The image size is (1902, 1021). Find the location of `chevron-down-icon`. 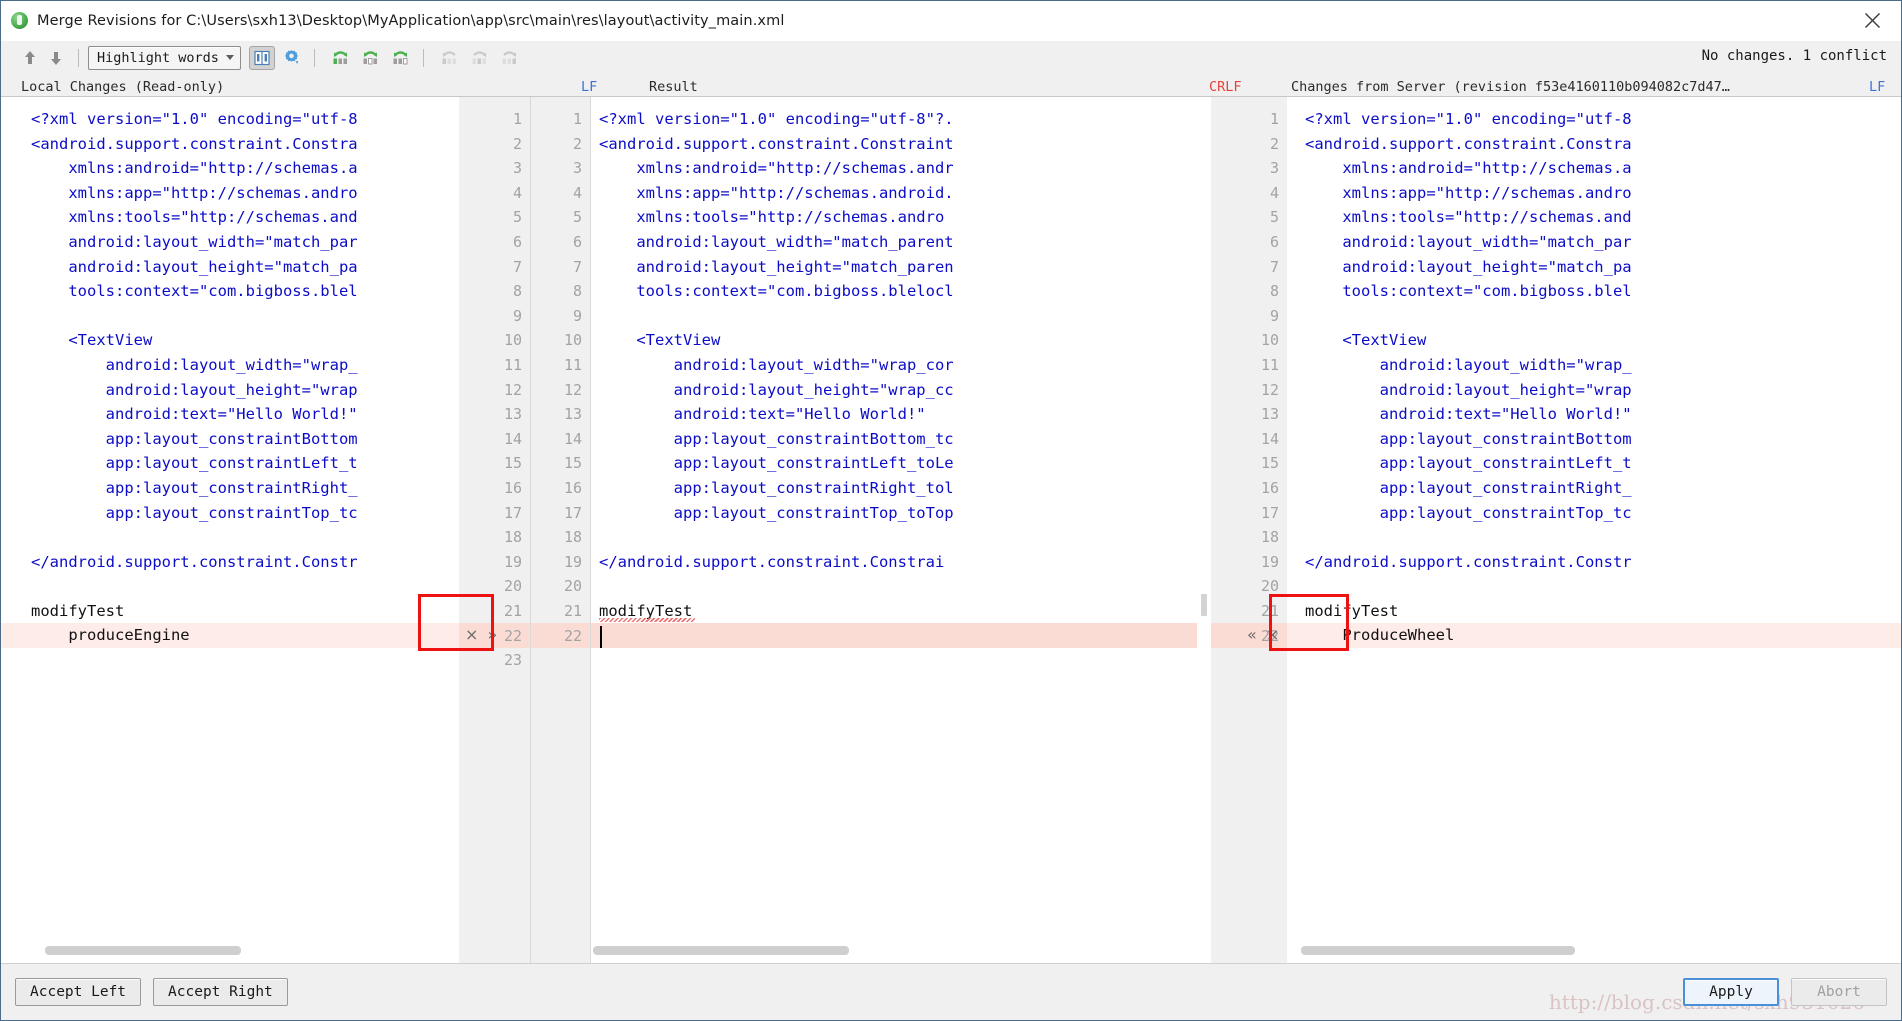

chevron-down-icon is located at coordinates (229, 57).